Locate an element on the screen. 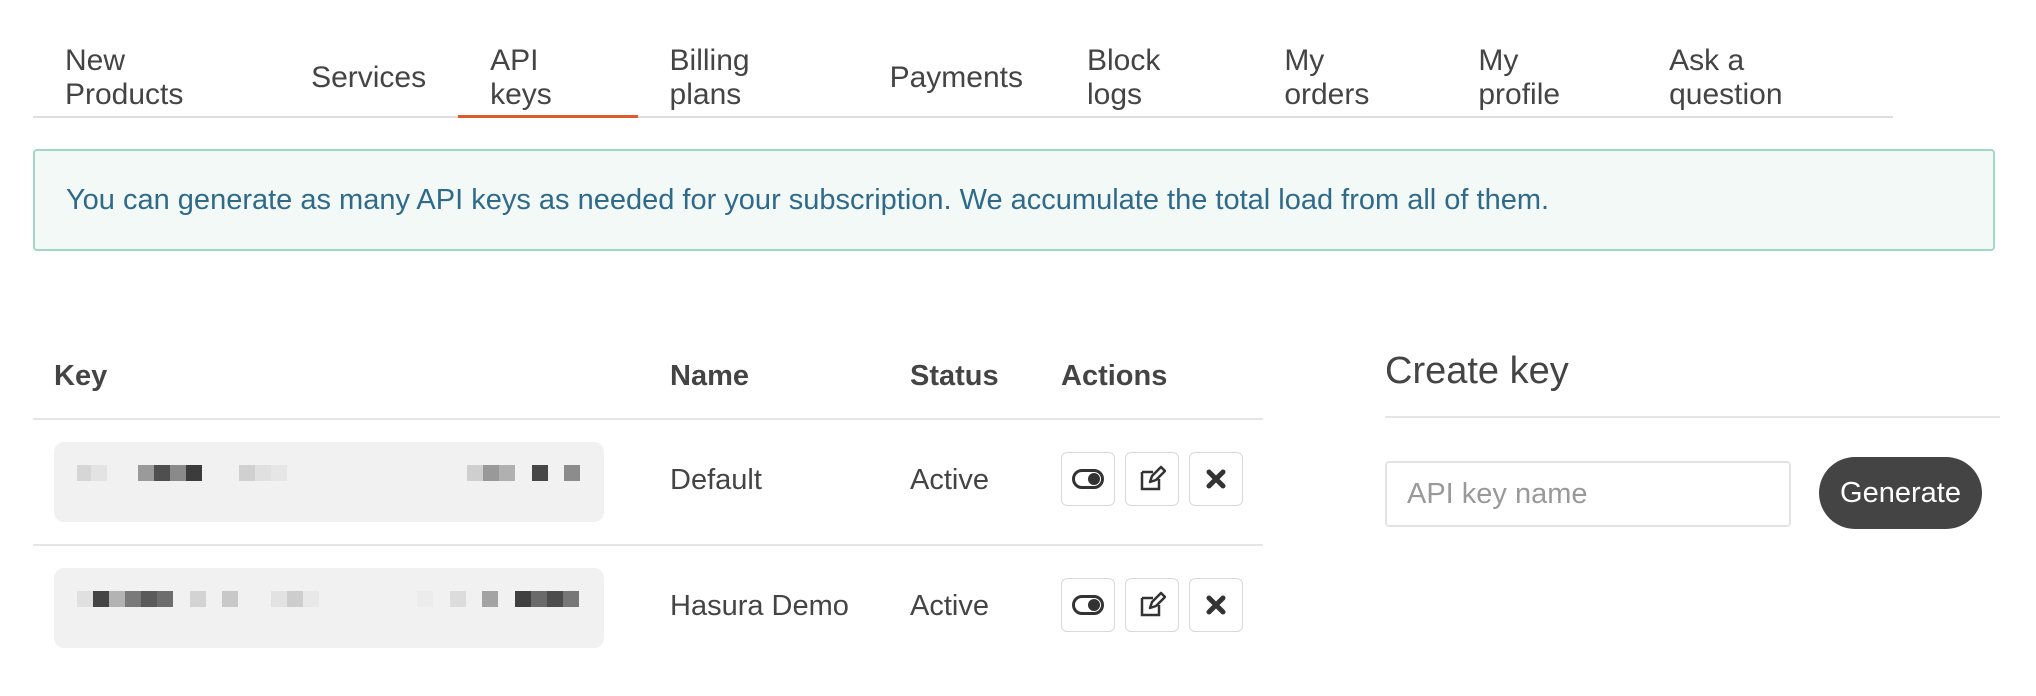 The height and width of the screenshot is (696, 2036). column-header-status: Status is located at coordinates (954, 376).